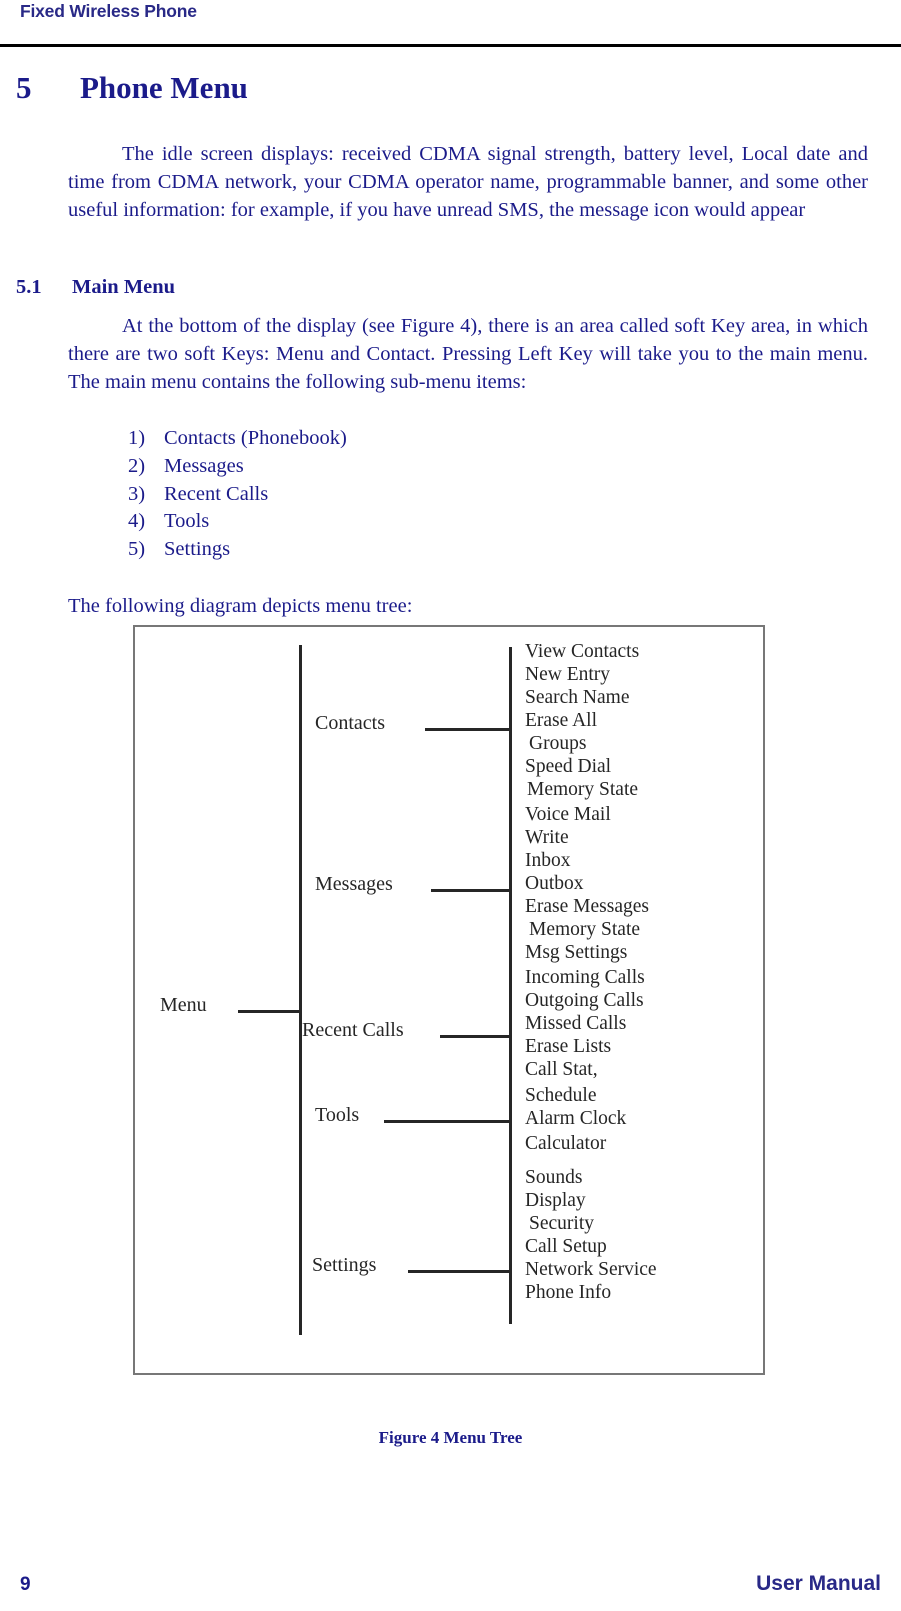 The image size is (901, 1611). What do you see at coordinates (818, 1583) in the screenshot?
I see `footer-document-label: User Manual` at bounding box center [818, 1583].